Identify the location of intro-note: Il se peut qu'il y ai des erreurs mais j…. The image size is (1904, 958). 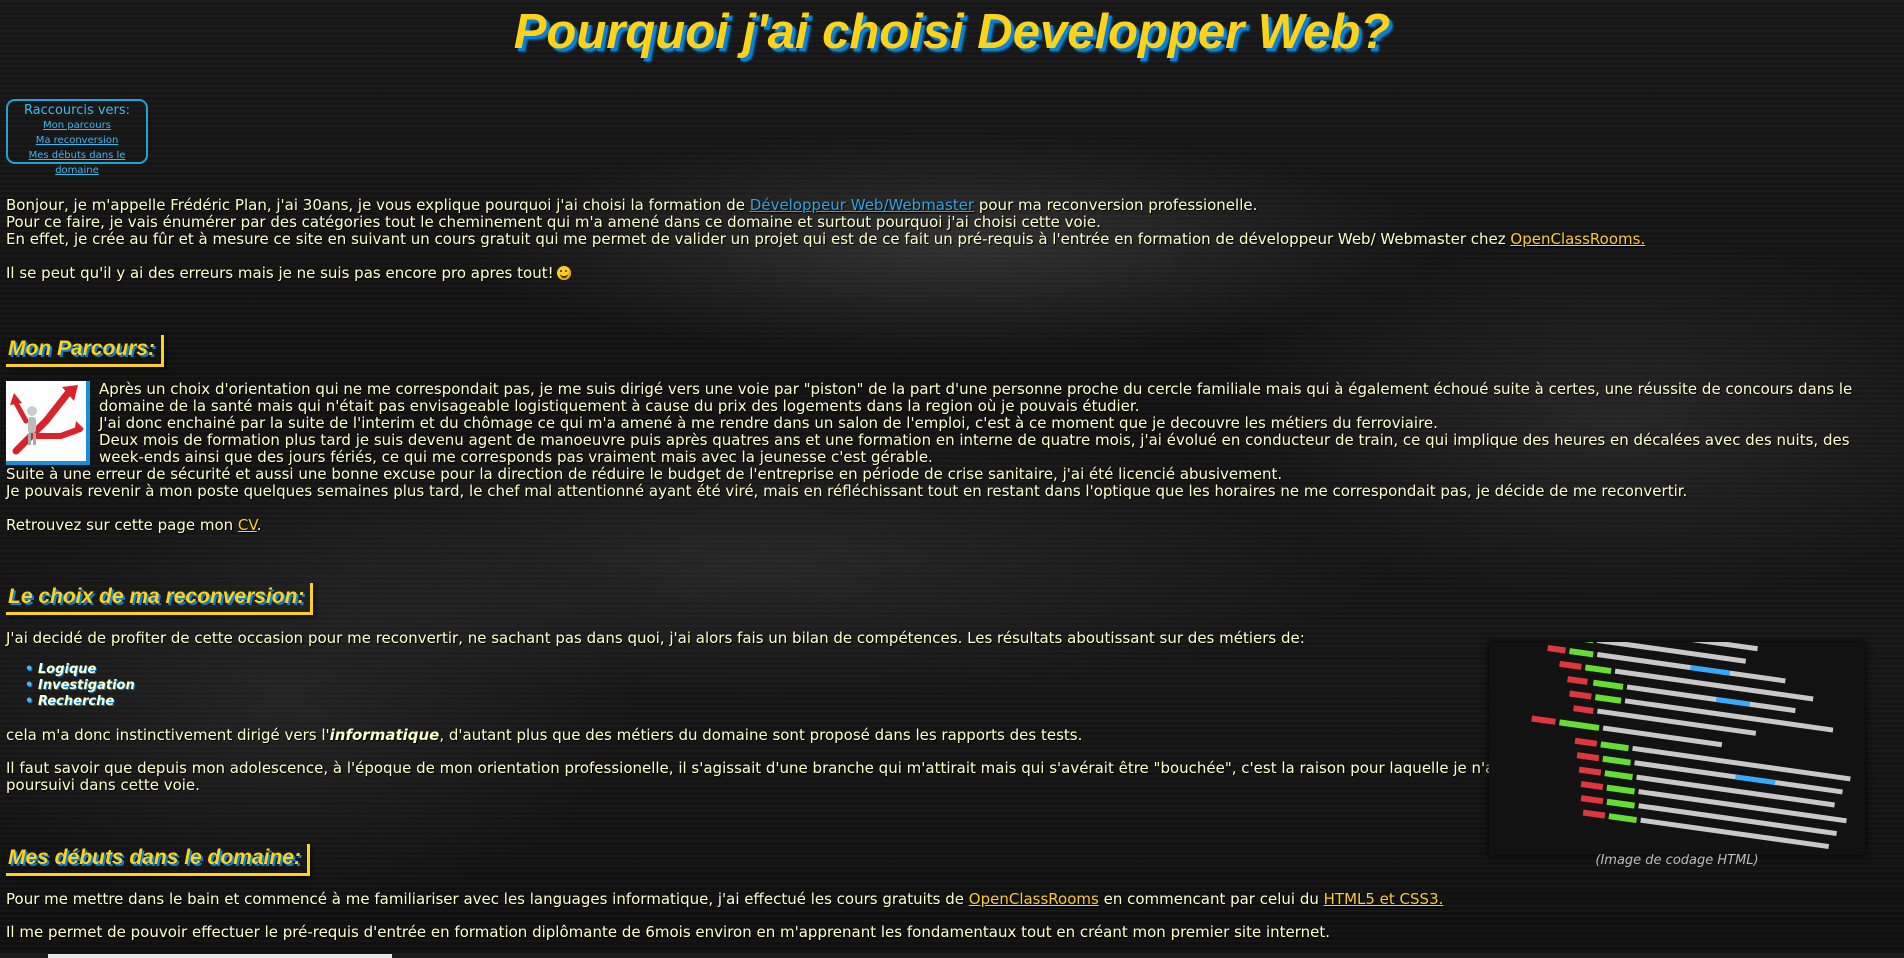
(288, 273).